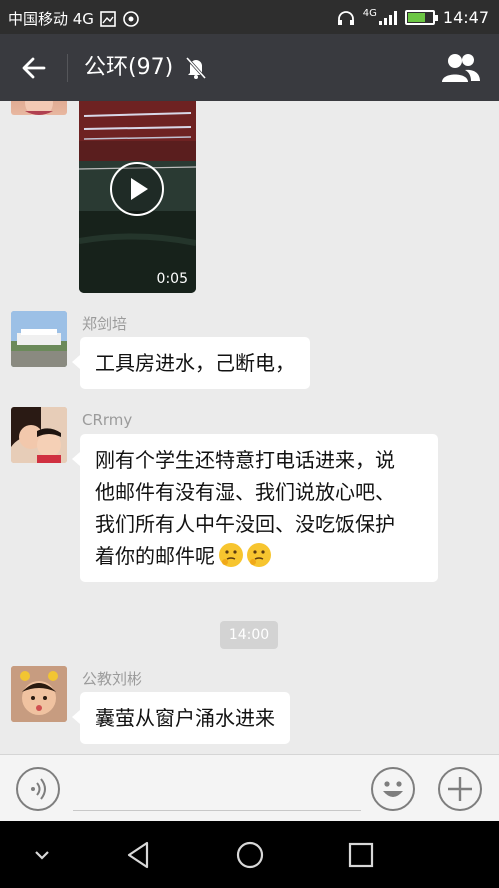  What do you see at coordinates (393, 789) in the screenshot?
I see `smiley-icon` at bounding box center [393, 789].